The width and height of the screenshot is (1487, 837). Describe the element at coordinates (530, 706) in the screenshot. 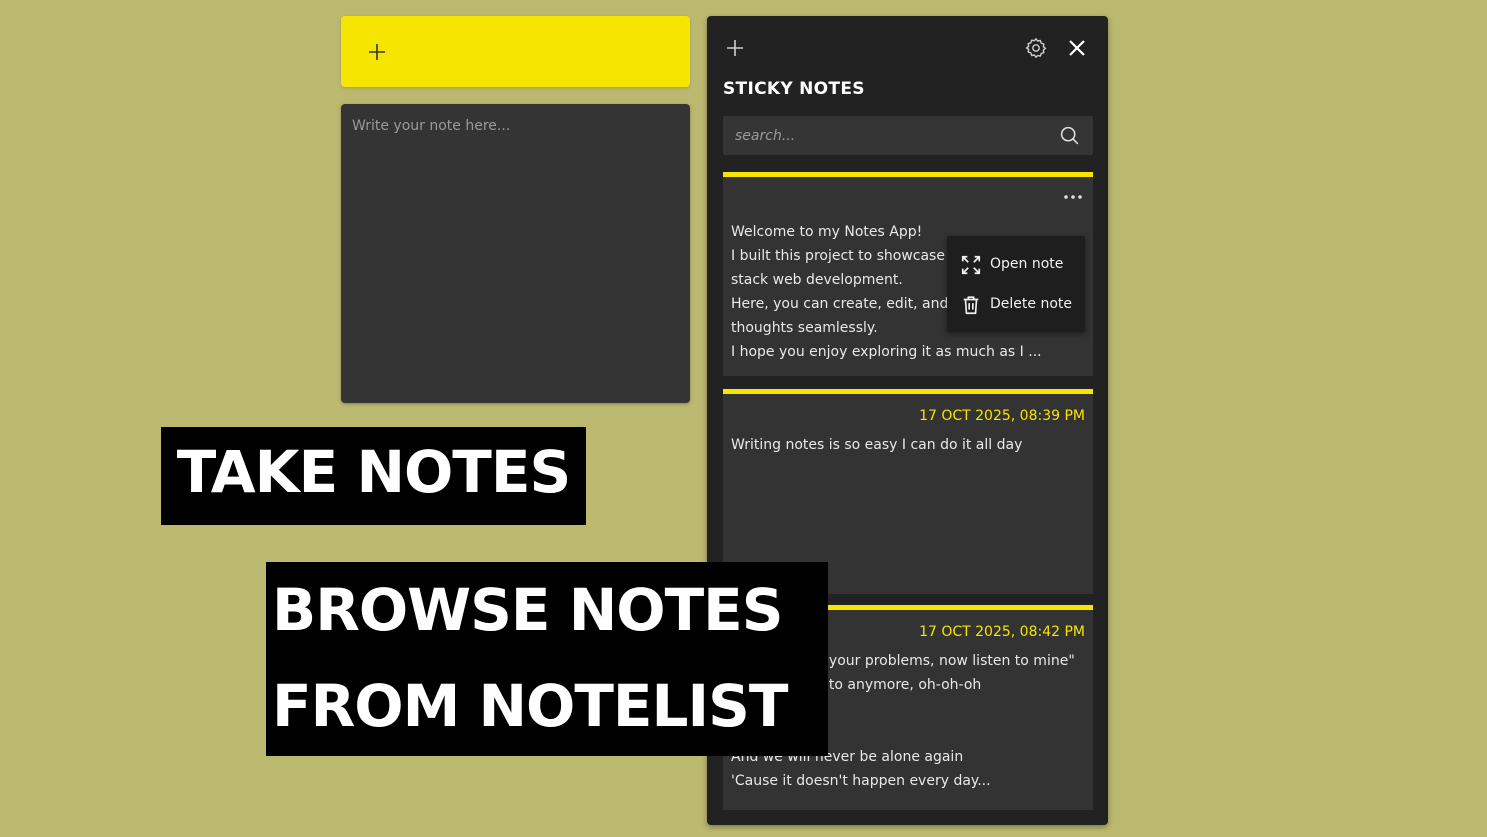

I see `browse-caption-line2: FROM NOTELIST` at that location.